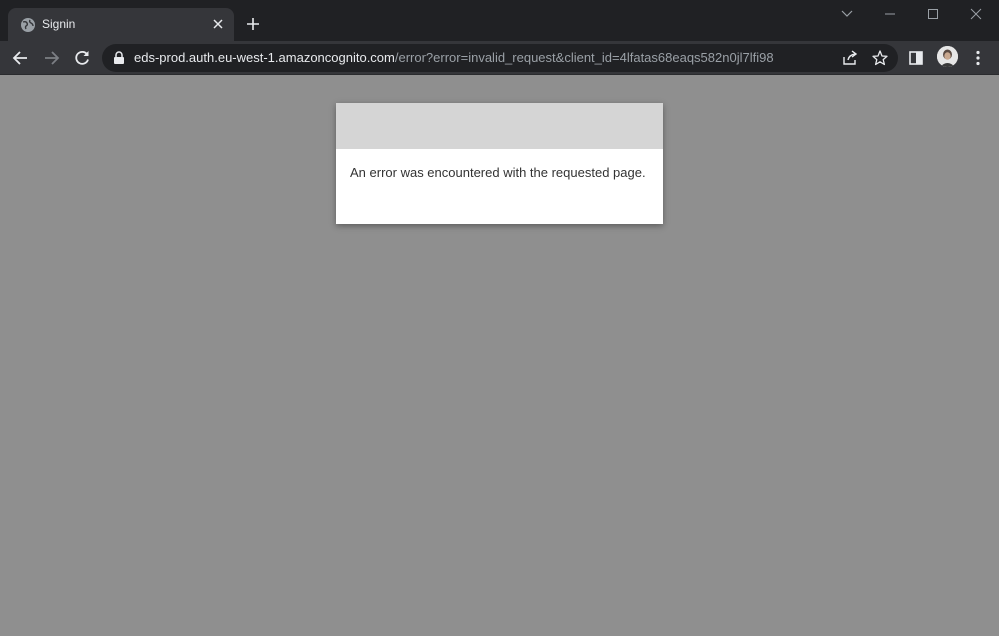 The width and height of the screenshot is (999, 636). Describe the element at coordinates (499, 20) in the screenshot. I see `tab-strip: Signin` at that location.